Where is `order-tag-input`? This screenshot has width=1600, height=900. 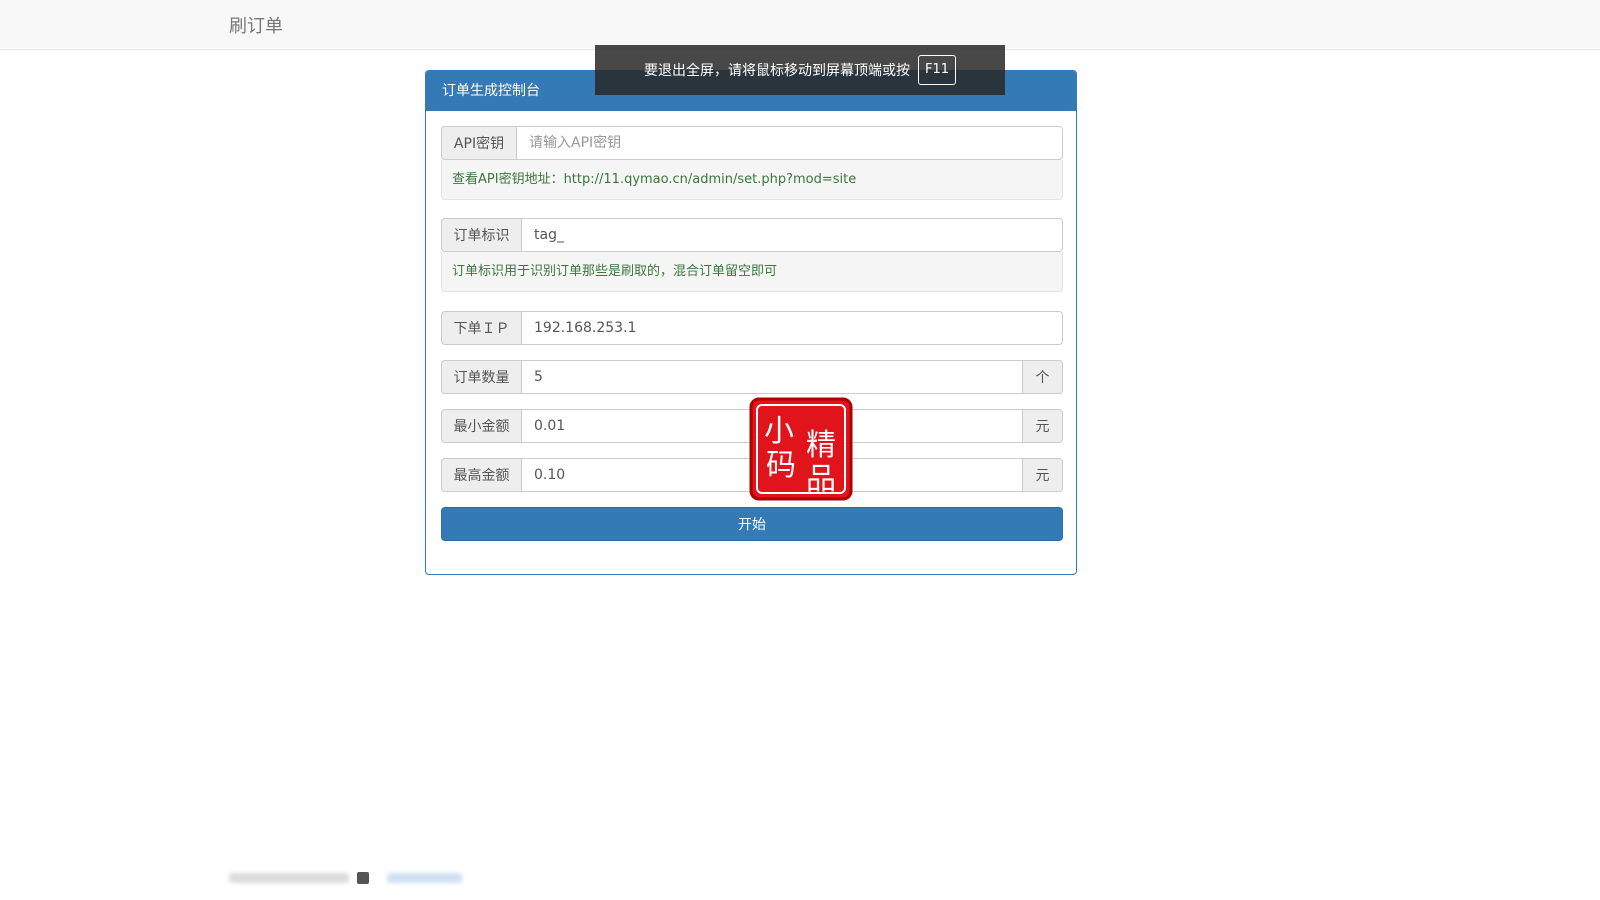 order-tag-input is located at coordinates (792, 235).